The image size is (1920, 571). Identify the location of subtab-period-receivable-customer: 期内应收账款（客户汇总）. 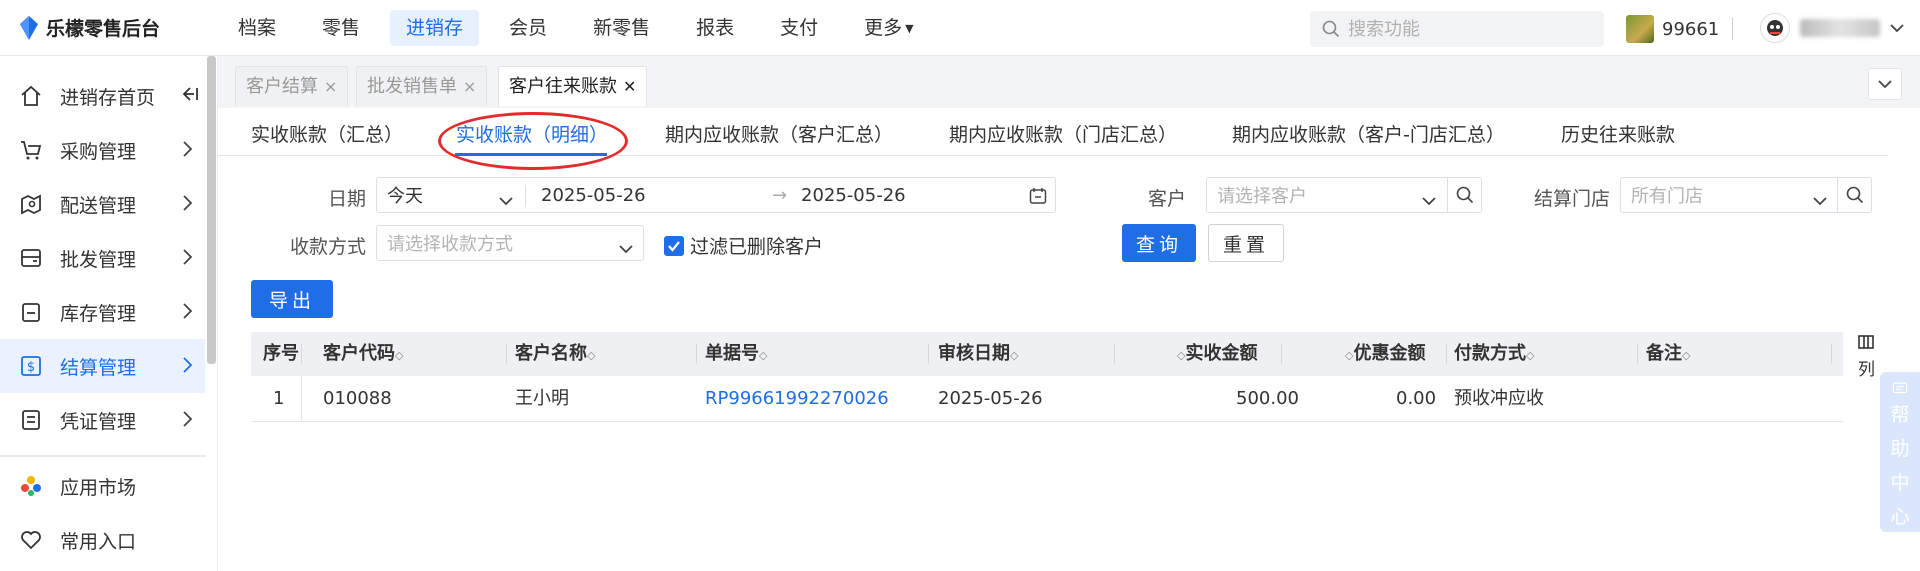
(779, 133).